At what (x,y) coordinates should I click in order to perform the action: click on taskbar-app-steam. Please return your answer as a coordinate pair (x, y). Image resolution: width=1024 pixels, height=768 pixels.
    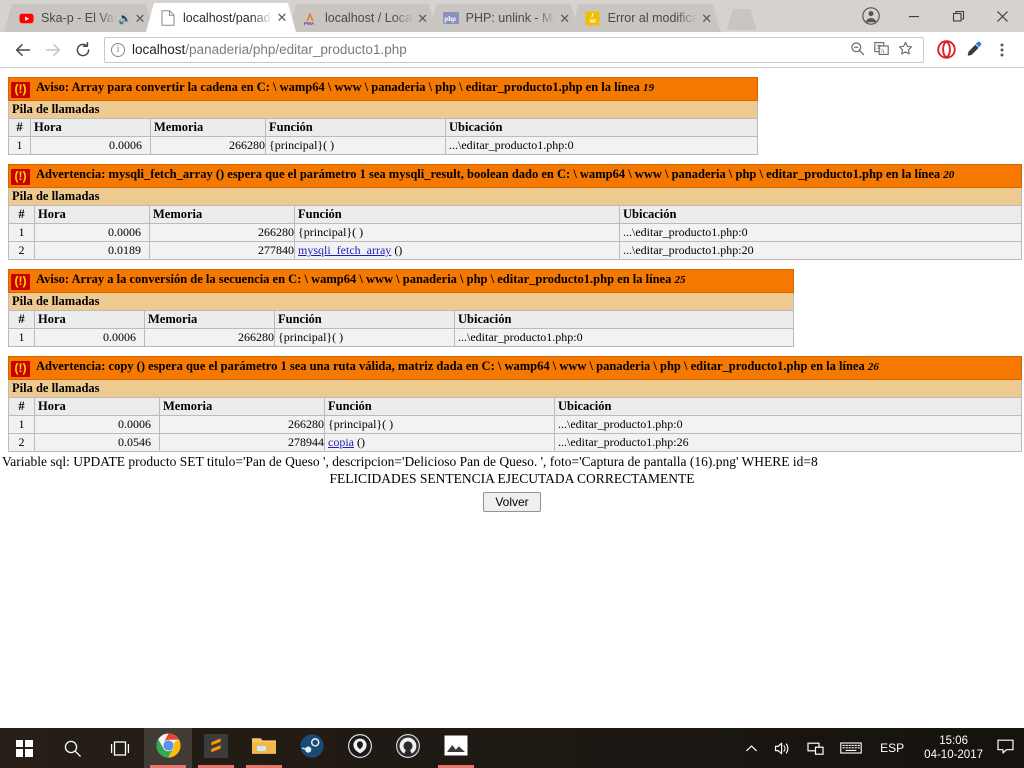
    Looking at the image, I should click on (312, 748).